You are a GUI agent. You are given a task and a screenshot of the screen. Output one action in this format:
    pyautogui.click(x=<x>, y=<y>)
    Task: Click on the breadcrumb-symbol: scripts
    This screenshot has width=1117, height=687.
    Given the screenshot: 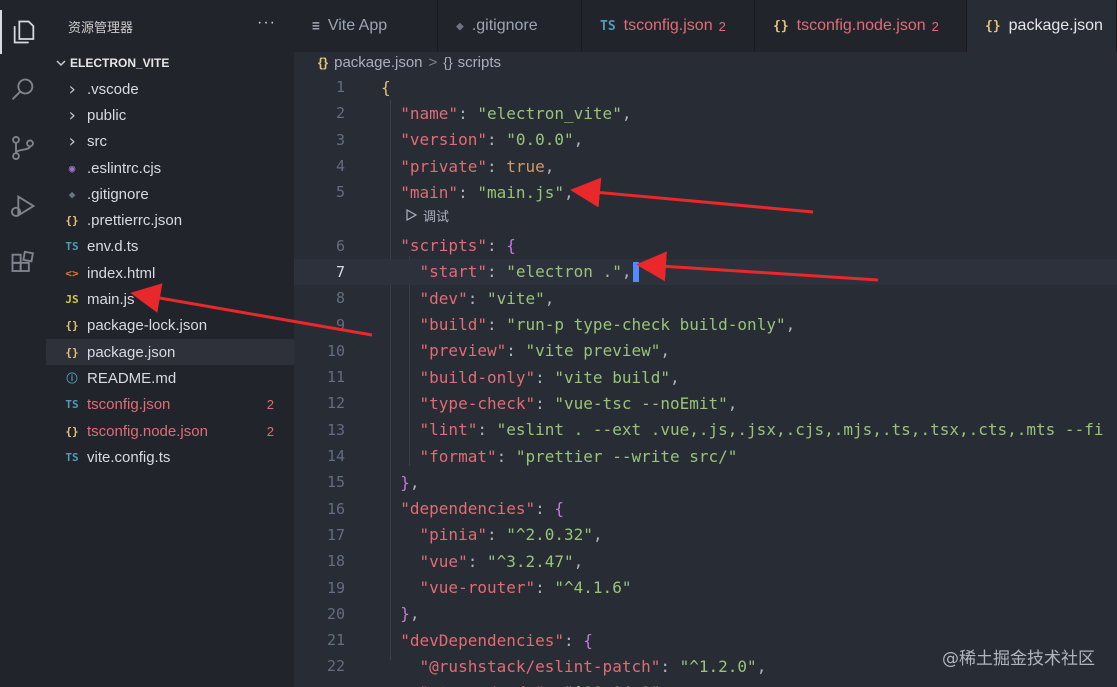 What is the action you would take?
    pyautogui.click(x=479, y=62)
    